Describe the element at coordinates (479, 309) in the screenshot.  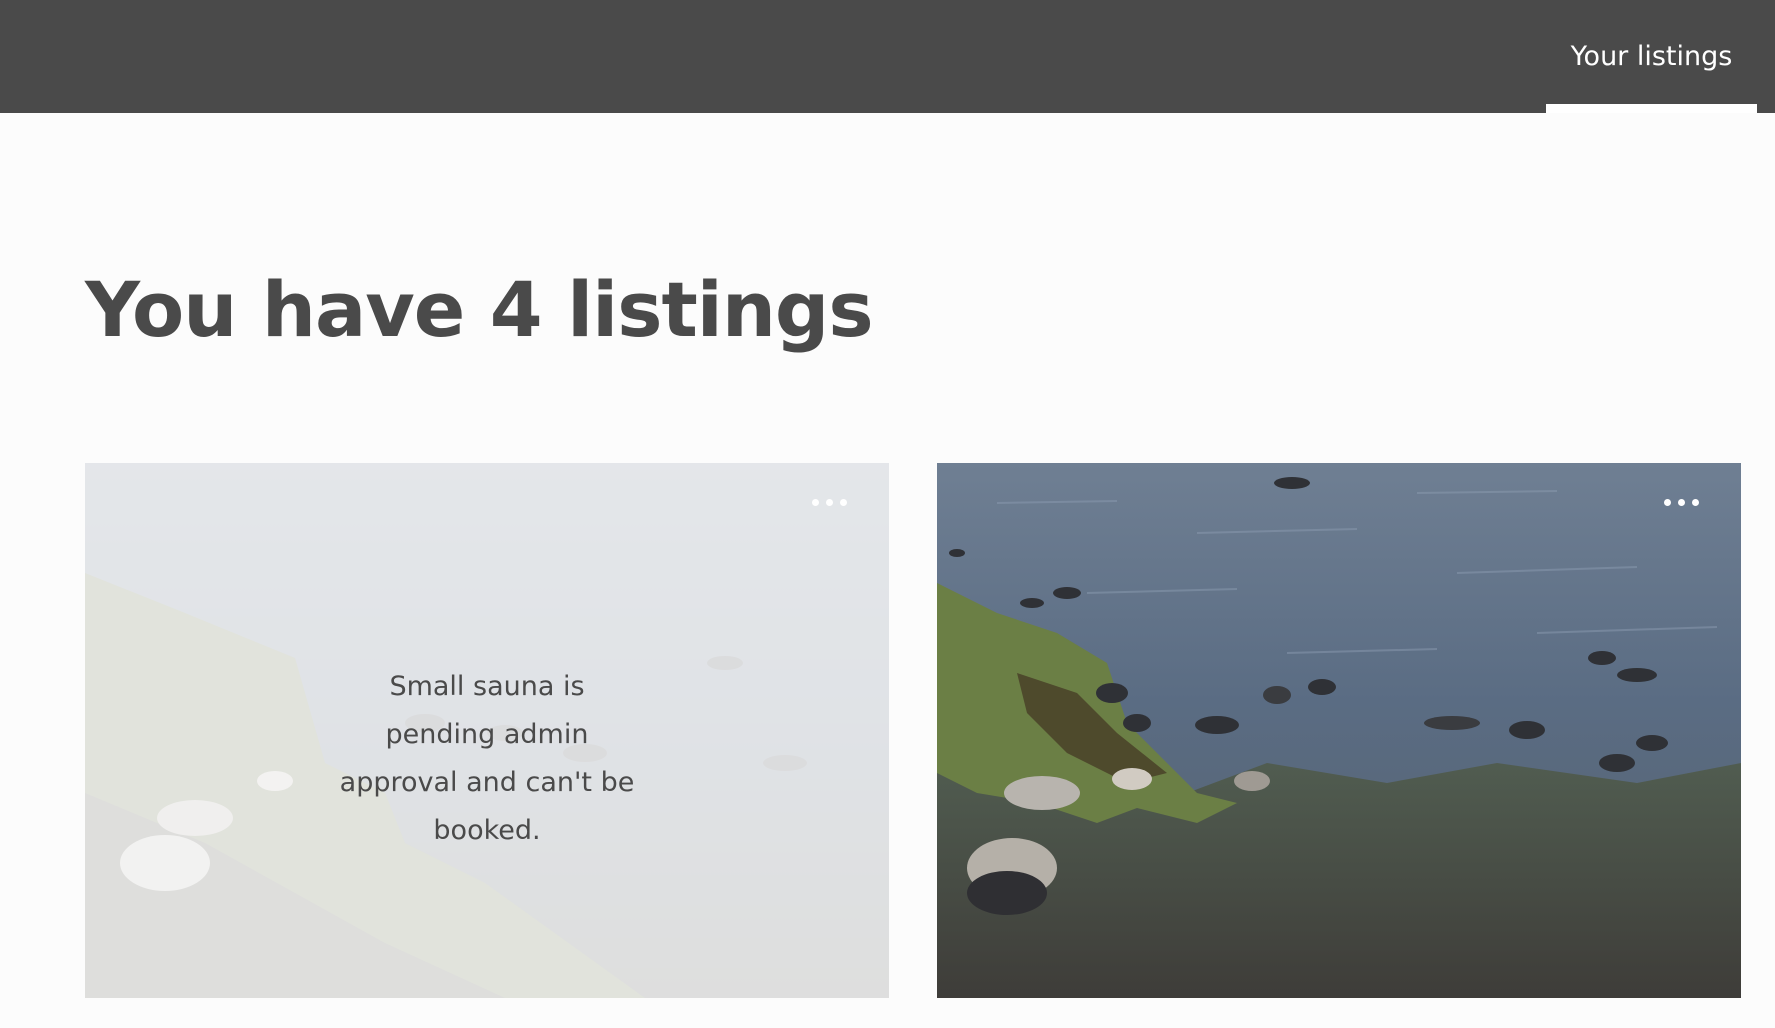
I see `page-title: You have 4 listings` at that location.